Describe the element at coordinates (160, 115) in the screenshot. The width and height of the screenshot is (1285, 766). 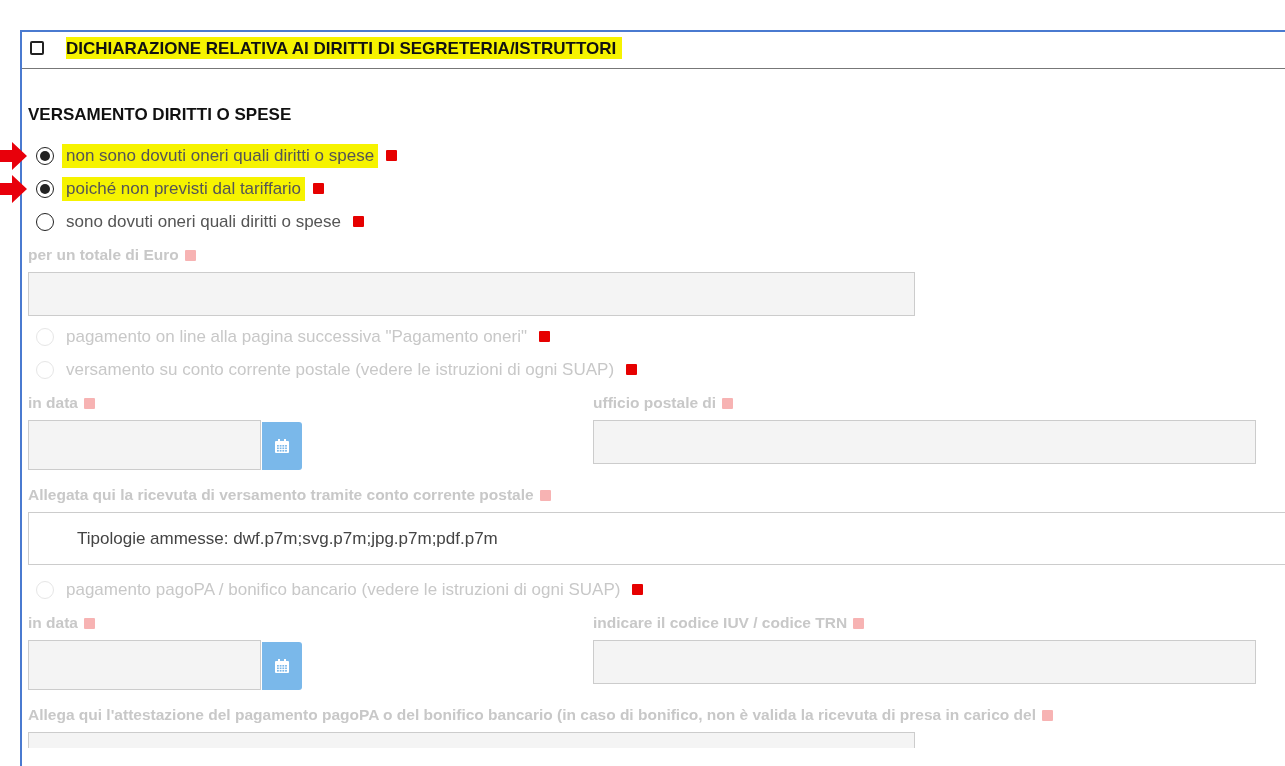
I see `subsection-title: VERSAMENTO DIRITTI O SPESE` at that location.